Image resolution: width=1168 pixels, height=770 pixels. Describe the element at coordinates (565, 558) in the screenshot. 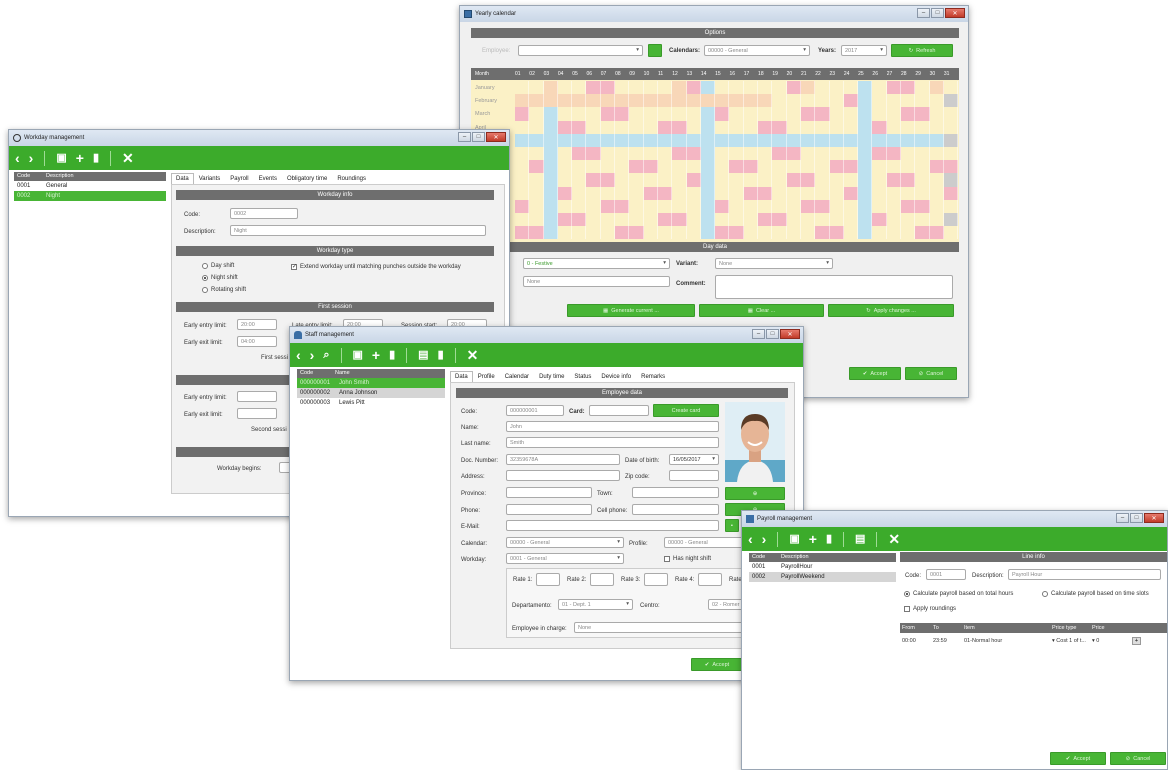

I see `workday-select: 0001 - General` at that location.